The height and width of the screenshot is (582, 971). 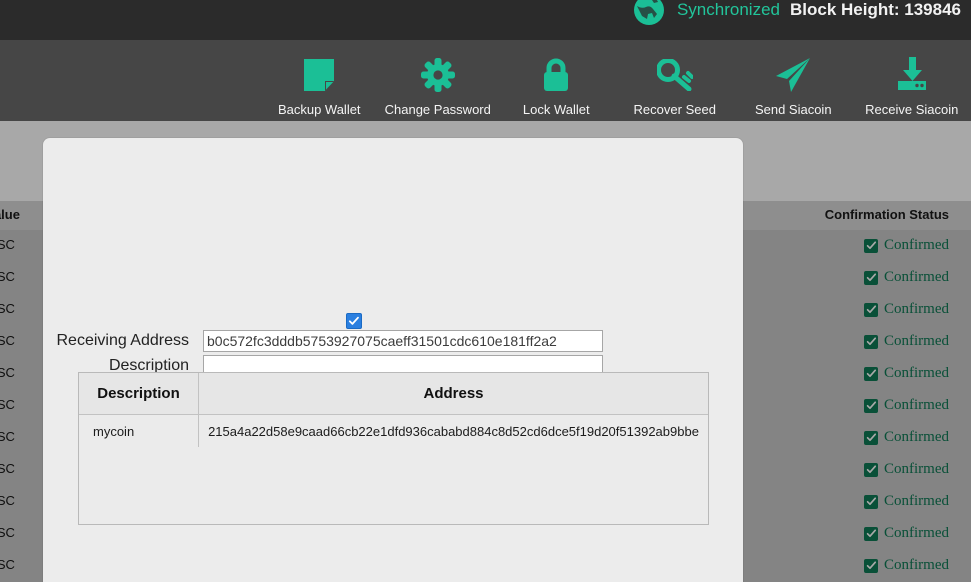 What do you see at coordinates (122, 340) in the screenshot?
I see `receiving-address-label: Receiving Address` at bounding box center [122, 340].